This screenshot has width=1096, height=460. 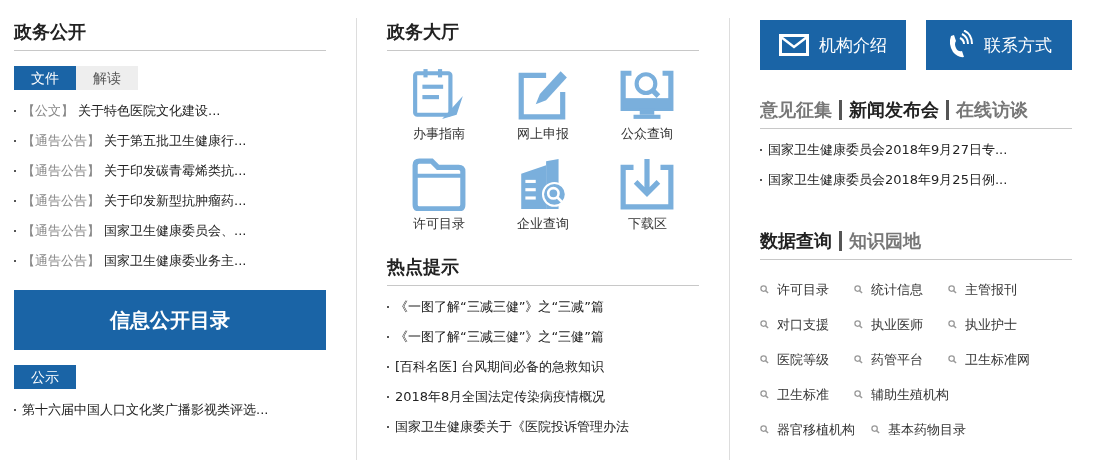 What do you see at coordinates (910, 394) in the screenshot?
I see `data-link: 辅助生殖机构` at bounding box center [910, 394].